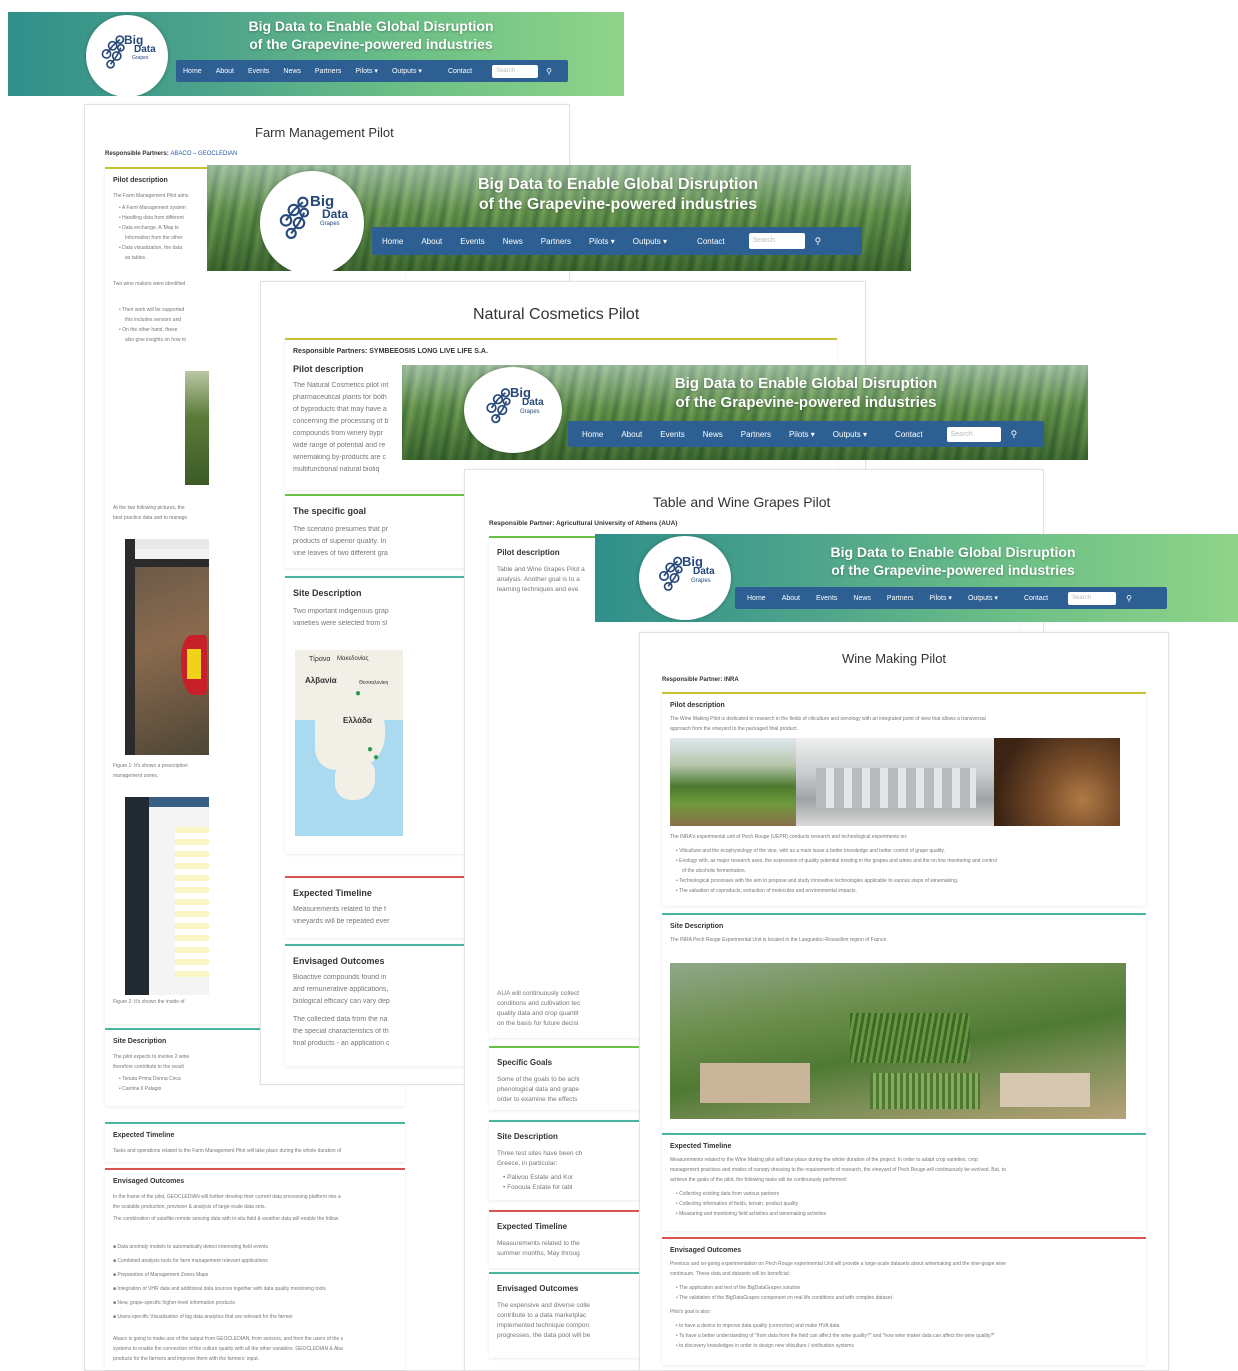  What do you see at coordinates (533, 402) in the screenshot?
I see `logo-data-text: Data` at bounding box center [533, 402].